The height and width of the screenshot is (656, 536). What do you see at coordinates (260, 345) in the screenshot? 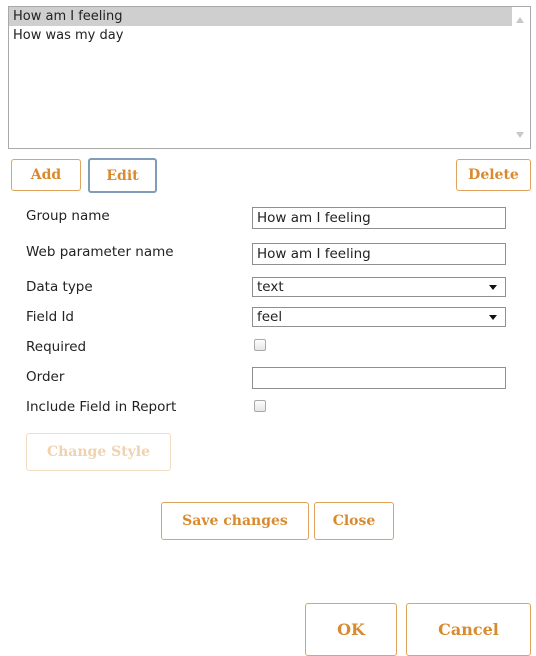
I see `required-checkbox` at bounding box center [260, 345].